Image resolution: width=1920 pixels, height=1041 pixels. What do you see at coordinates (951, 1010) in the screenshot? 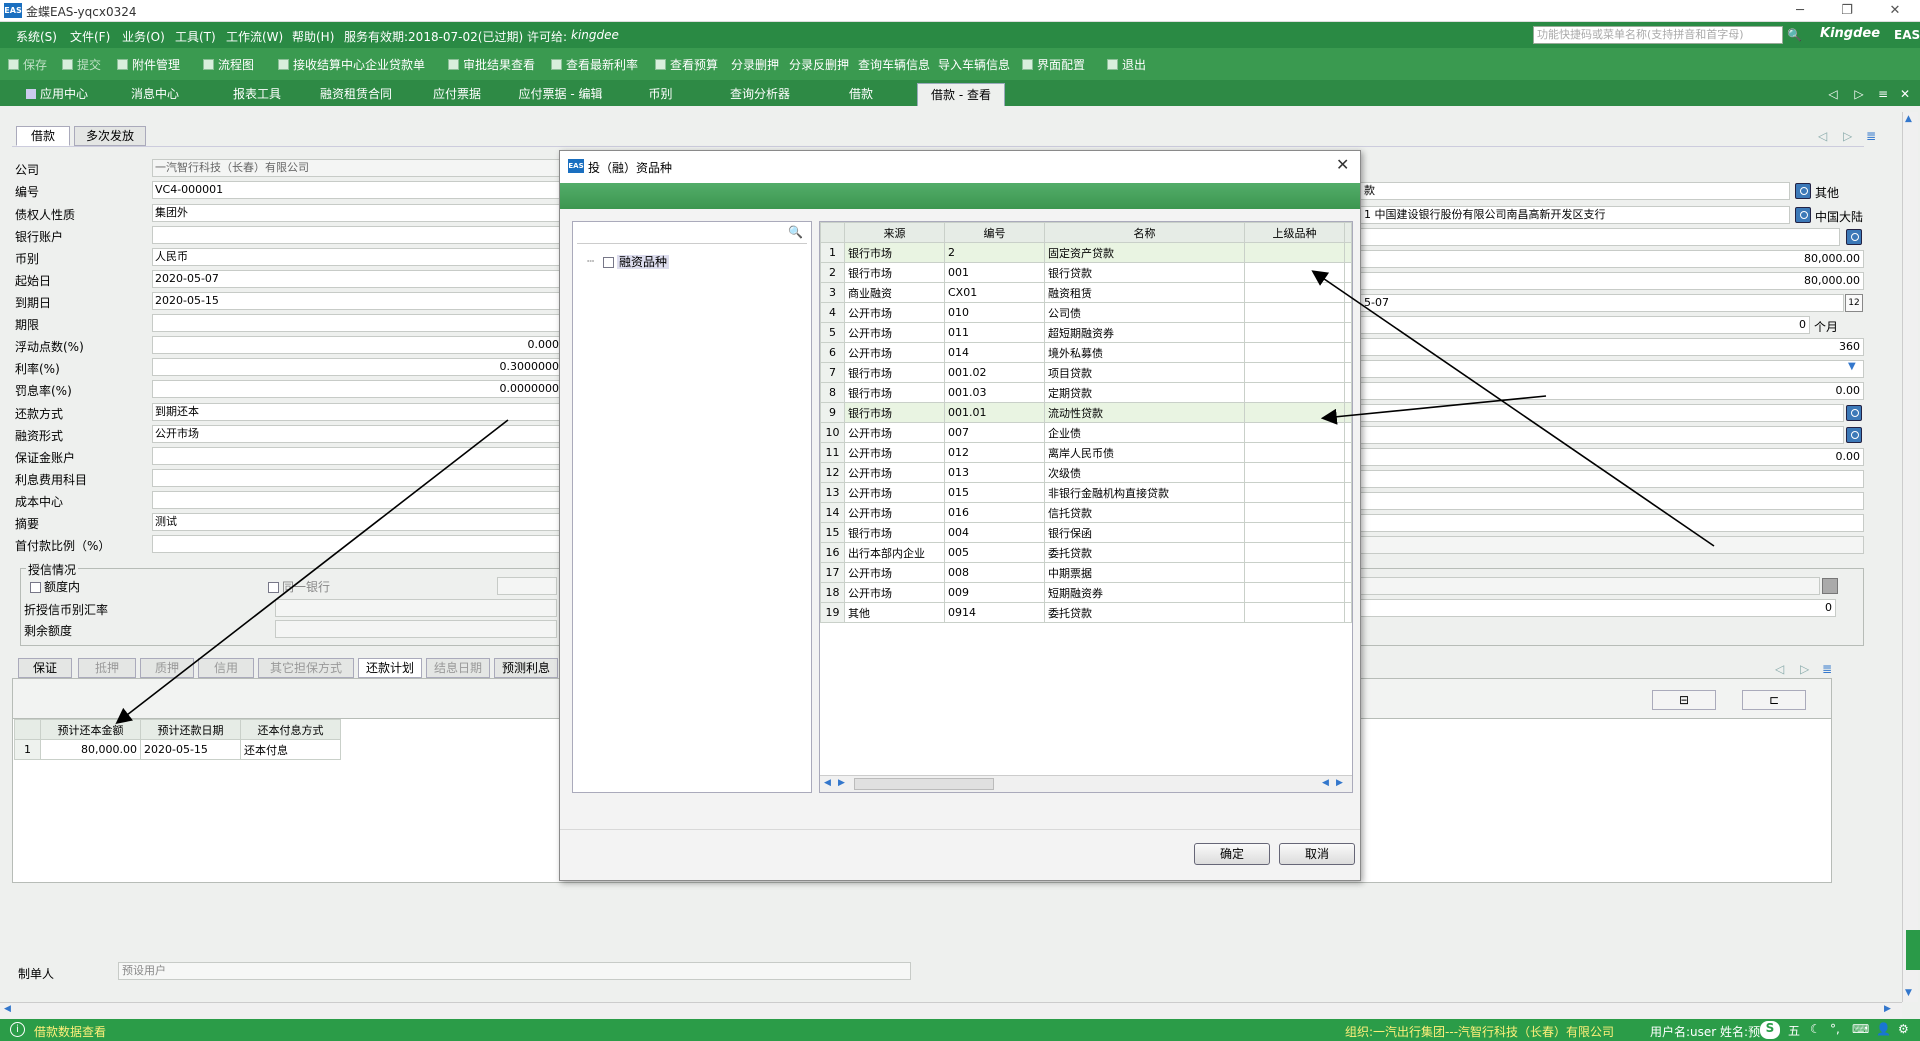
I see `horizontal-scrollbar: ◀ ▶` at bounding box center [951, 1010].